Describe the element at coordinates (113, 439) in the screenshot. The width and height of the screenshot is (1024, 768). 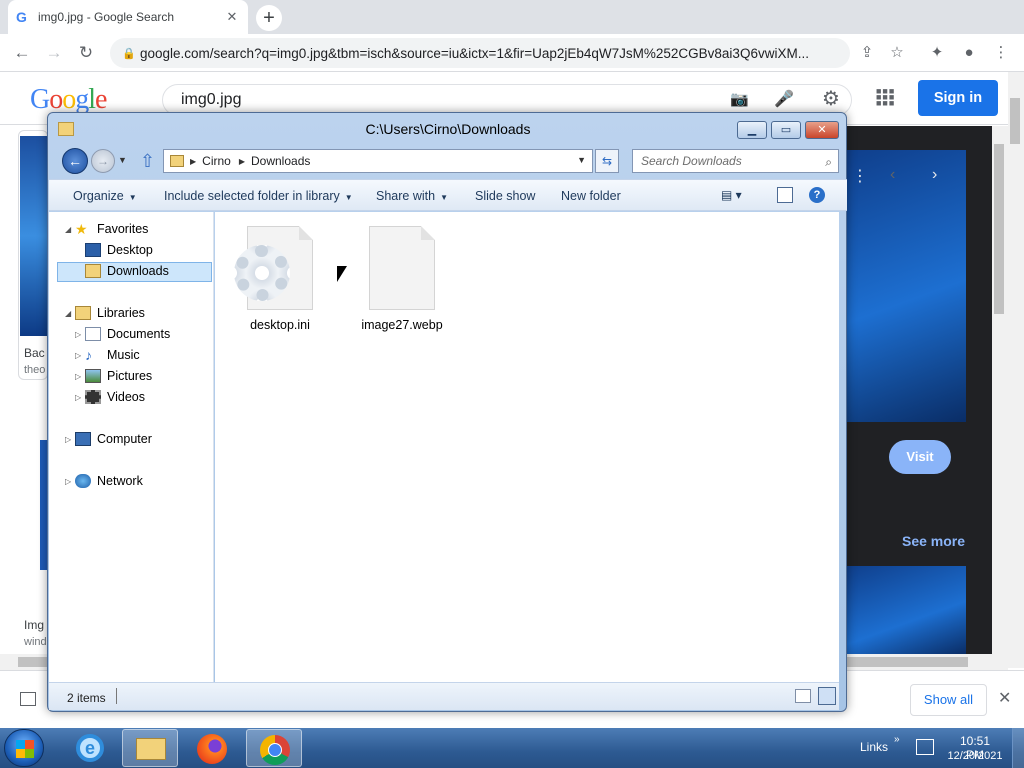
I see `nav-computer: Computer` at that location.